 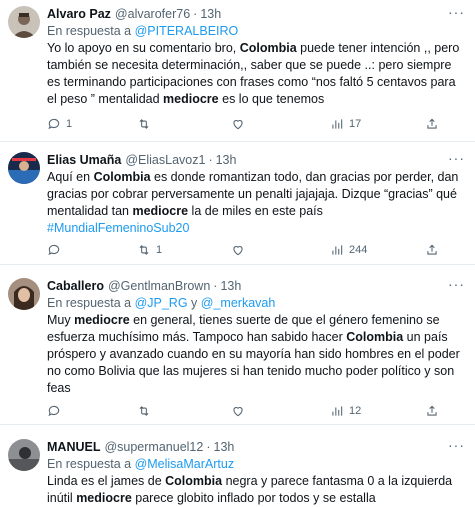 What do you see at coordinates (61, 320) in the screenshot?
I see `text-segment: Muy` at bounding box center [61, 320].